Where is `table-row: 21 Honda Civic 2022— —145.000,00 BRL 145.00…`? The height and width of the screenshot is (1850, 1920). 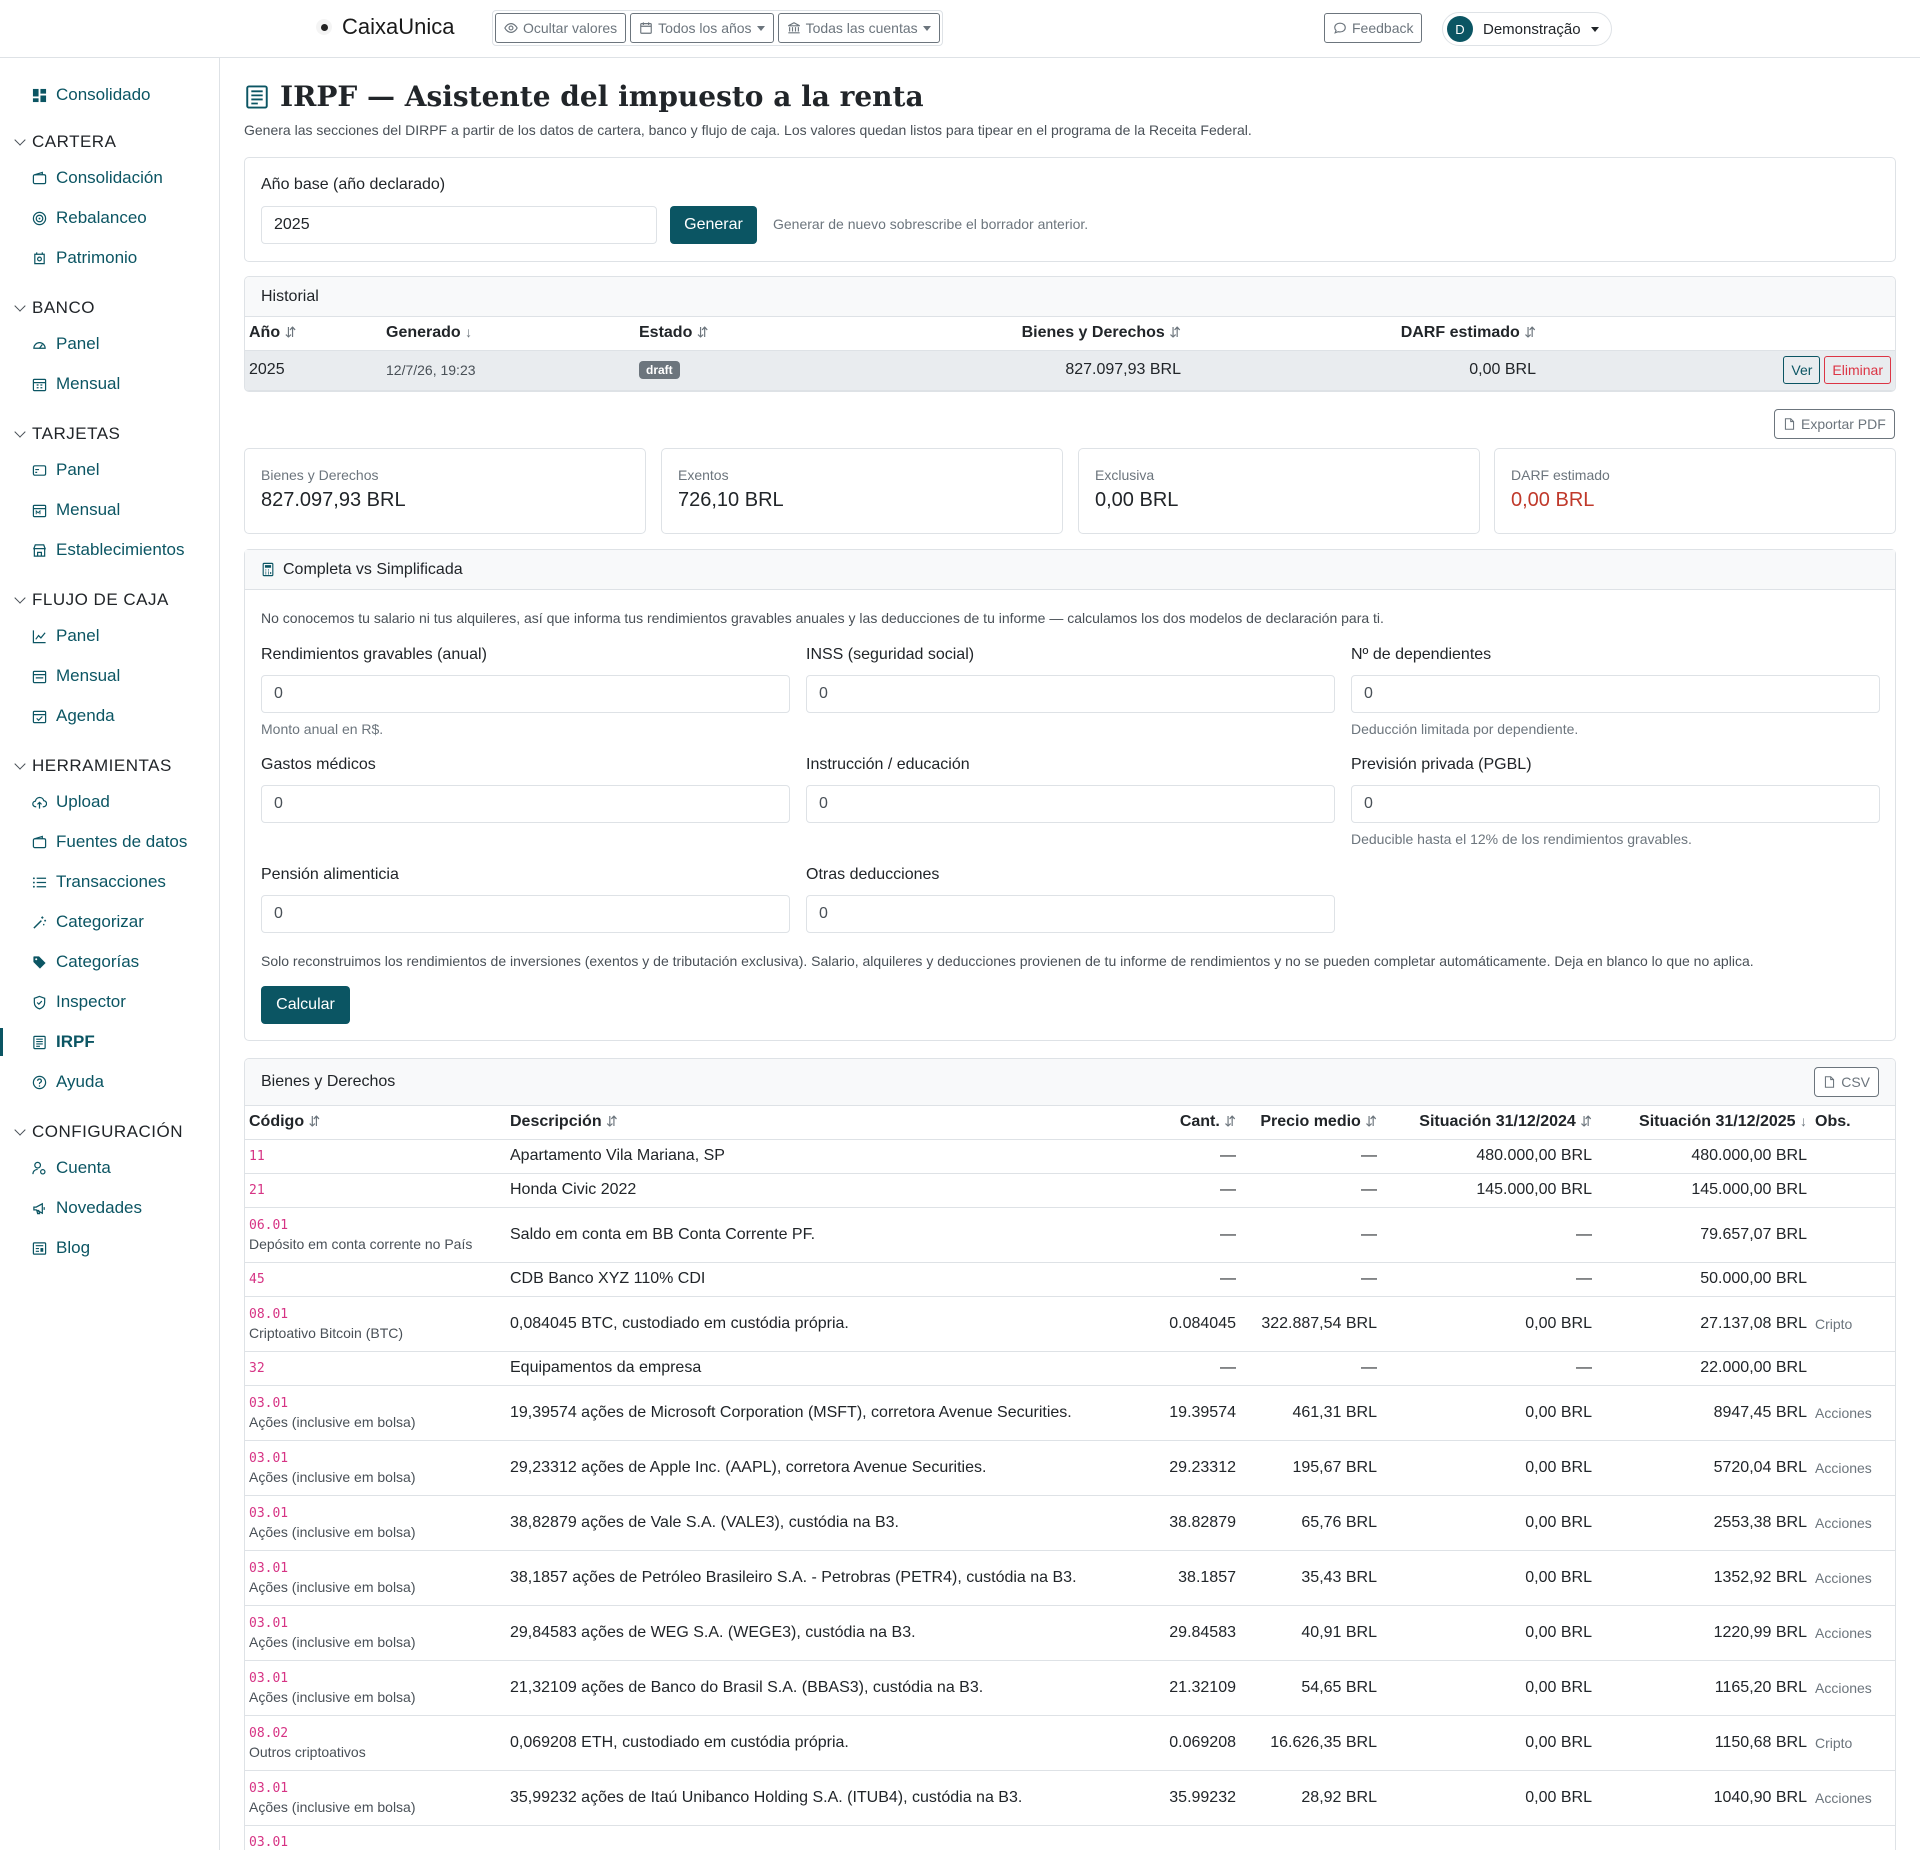 table-row: 21 Honda Civic 2022— —145.000,00 BRL 145.00… is located at coordinates (1070, 1190).